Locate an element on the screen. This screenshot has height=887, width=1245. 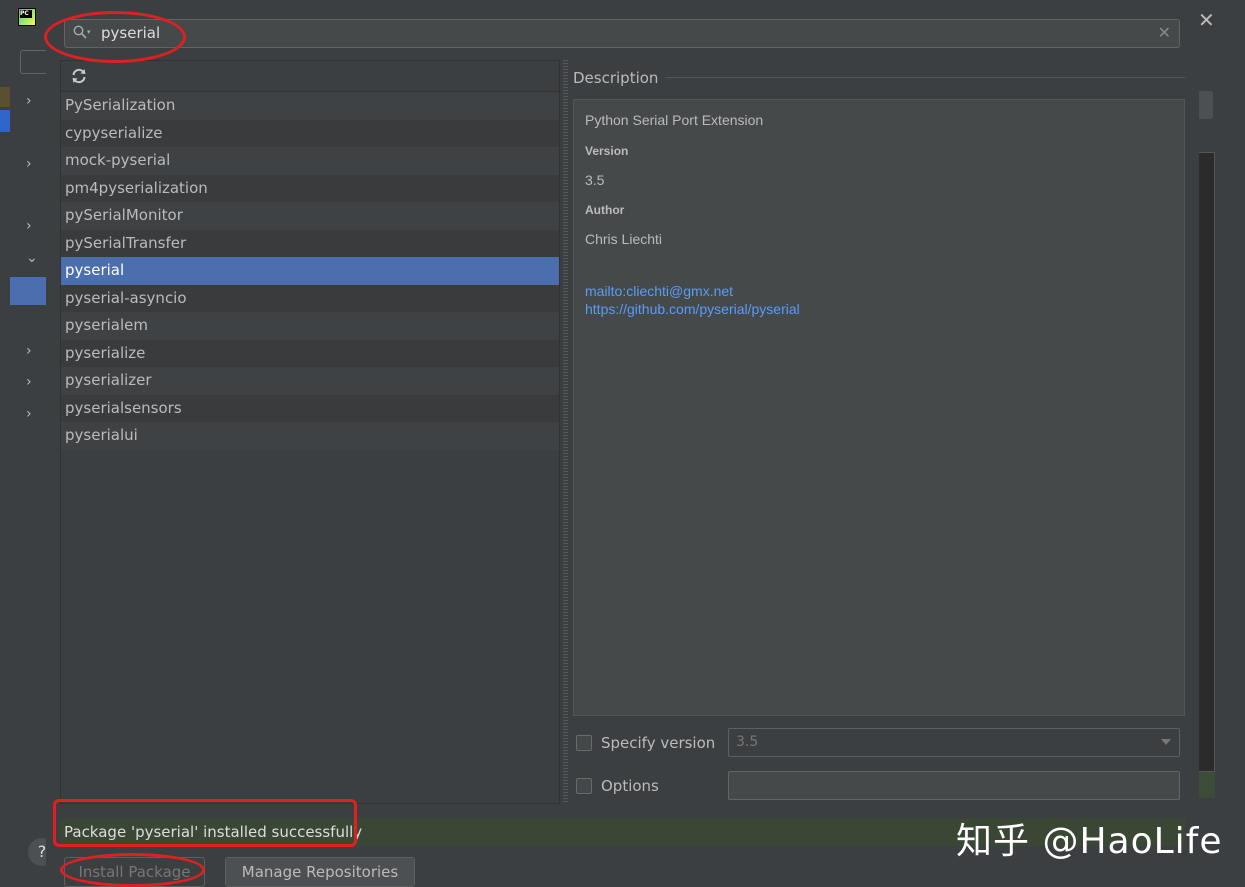
package-list-item: pySerialMonitor is located at coordinates (310, 216).